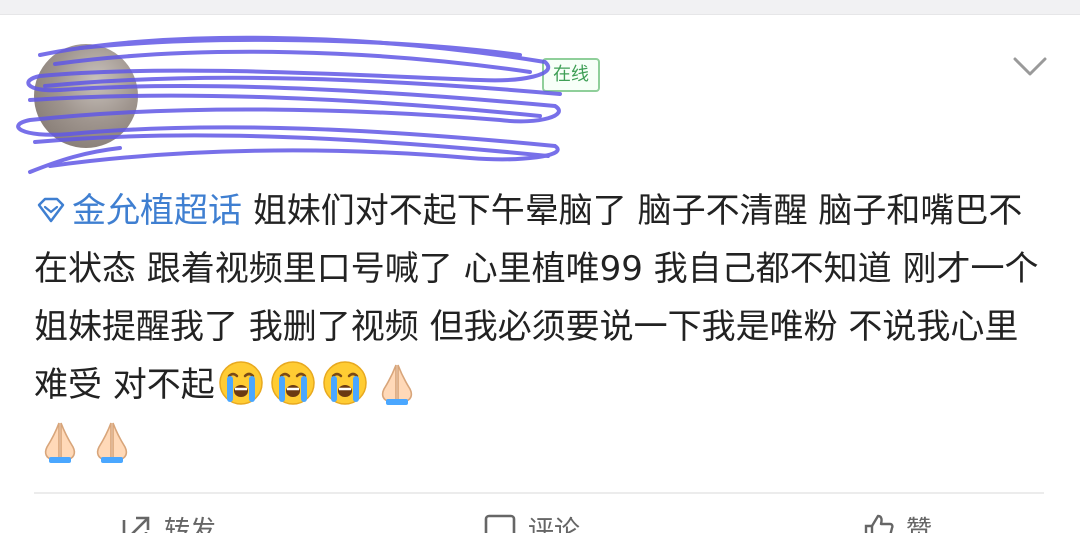  Describe the element at coordinates (540, 7) in the screenshot. I see `top-strip` at that location.